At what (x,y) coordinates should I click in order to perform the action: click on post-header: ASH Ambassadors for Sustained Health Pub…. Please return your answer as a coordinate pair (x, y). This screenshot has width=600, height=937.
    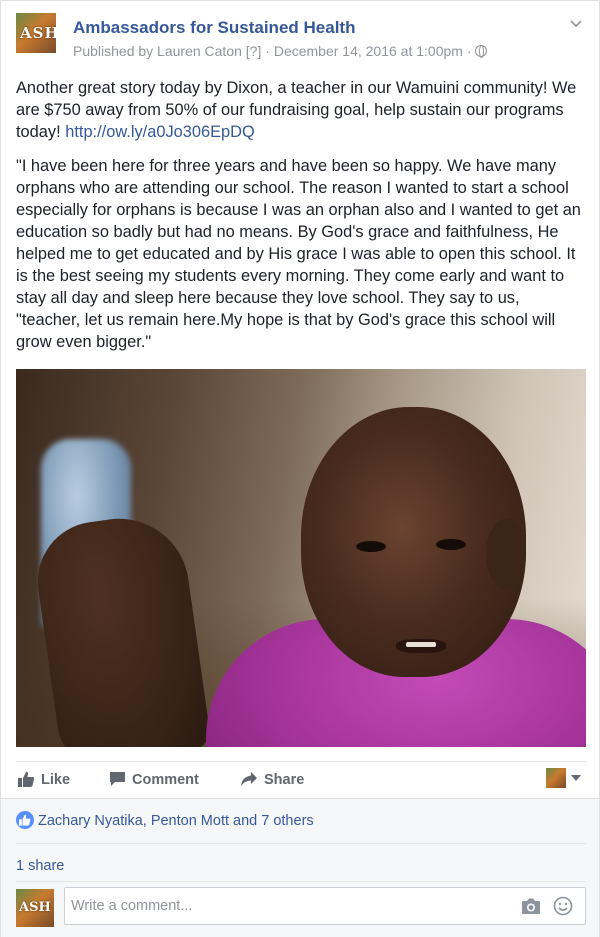
    Looking at the image, I should click on (301, 38).